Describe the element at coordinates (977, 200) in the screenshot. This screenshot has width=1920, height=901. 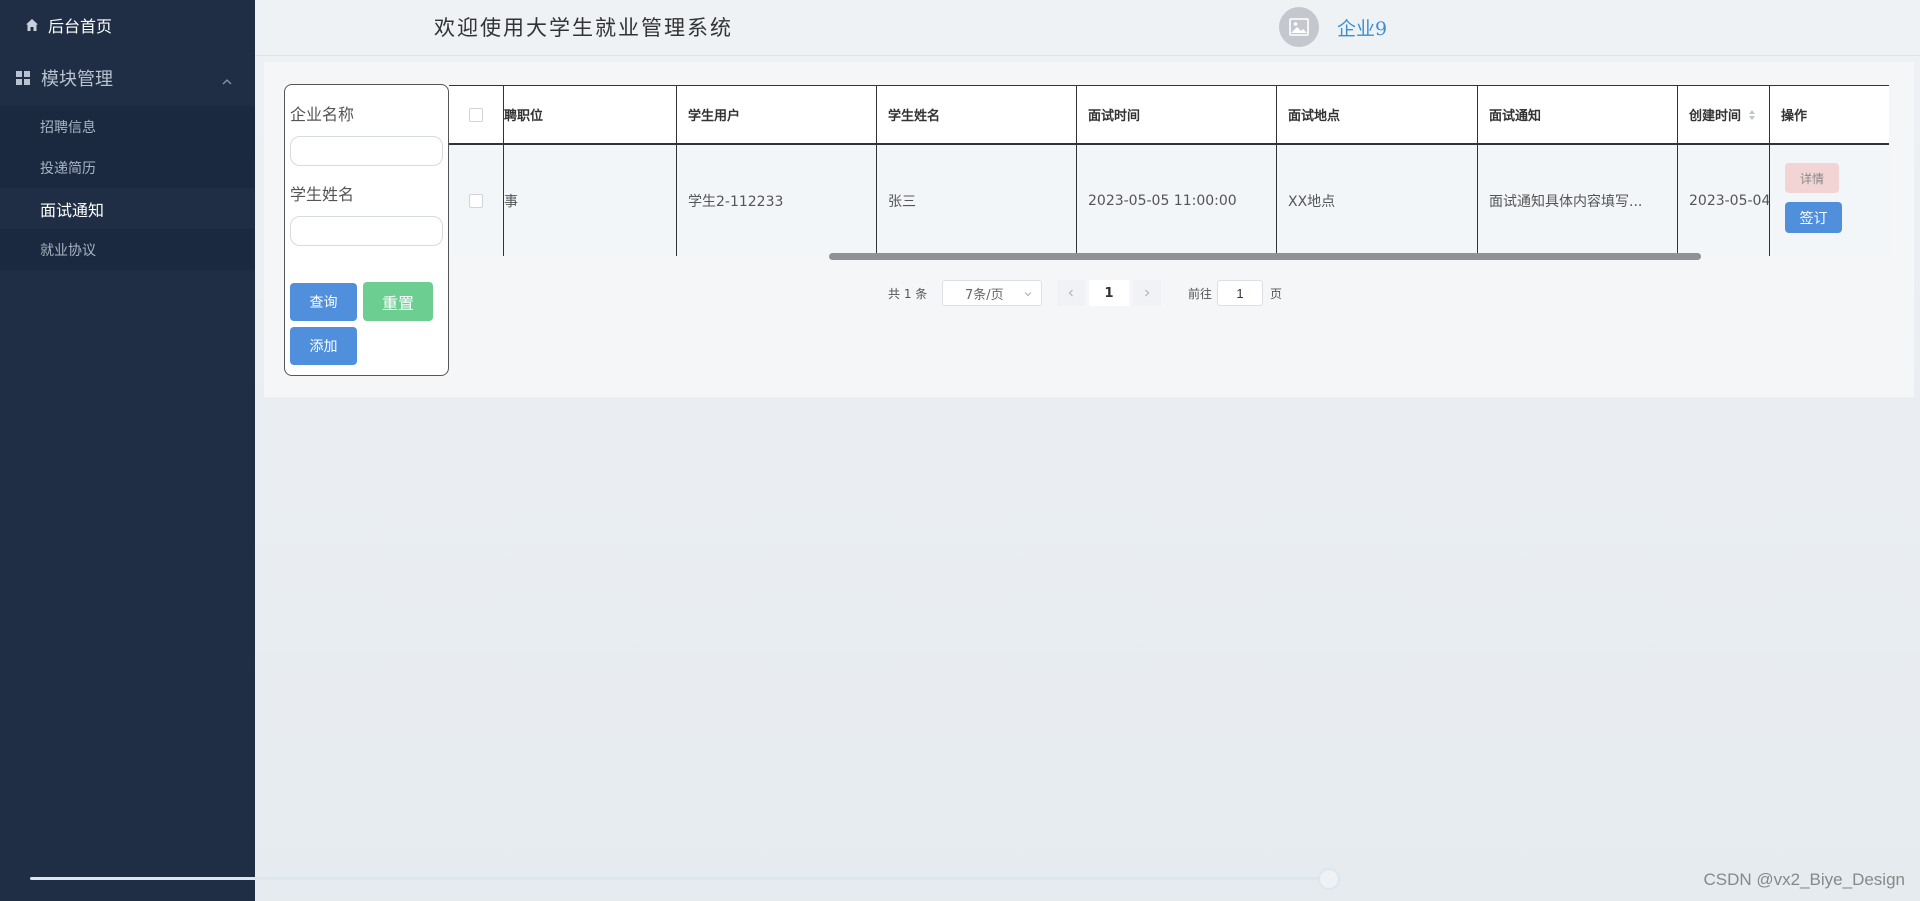
I see `student-name-cell: 张三` at that location.